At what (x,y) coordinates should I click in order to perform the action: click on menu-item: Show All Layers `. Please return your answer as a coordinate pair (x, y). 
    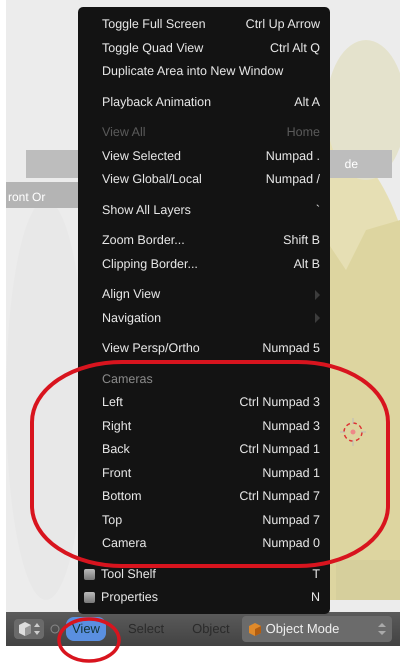
    Looking at the image, I should click on (203, 207).